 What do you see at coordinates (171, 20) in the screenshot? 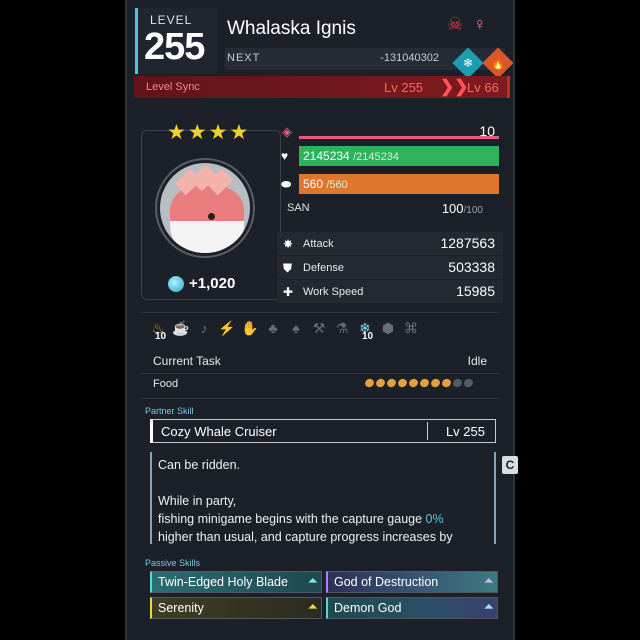
I see `level-label: LEVEL` at bounding box center [171, 20].